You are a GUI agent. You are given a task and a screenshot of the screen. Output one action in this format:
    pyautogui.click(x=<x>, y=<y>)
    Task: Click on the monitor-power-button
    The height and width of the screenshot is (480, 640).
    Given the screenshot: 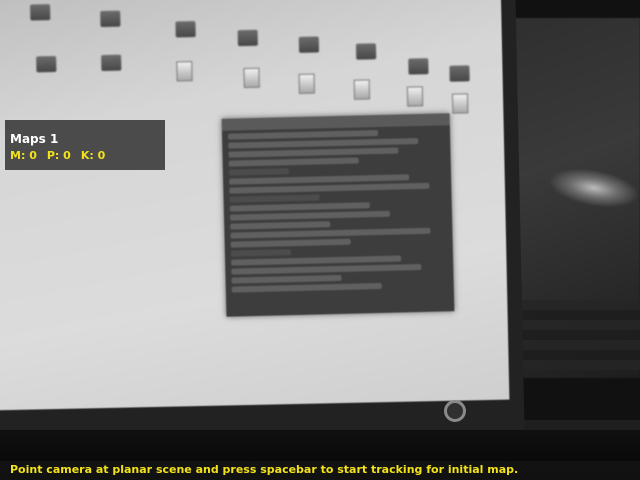 What is the action you would take?
    pyautogui.click(x=455, y=411)
    